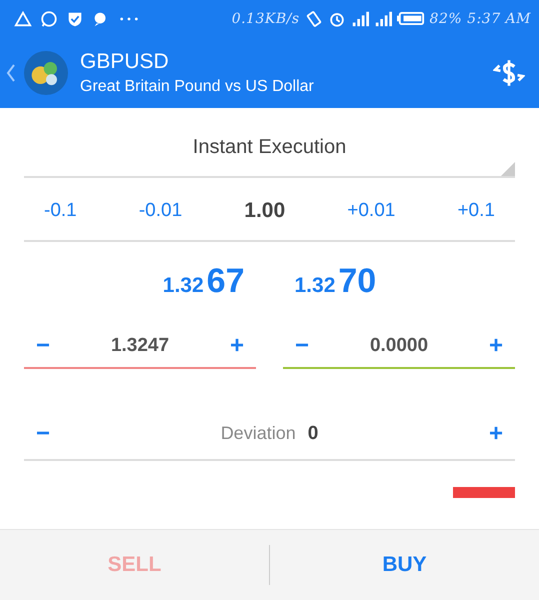  Describe the element at coordinates (197, 87) in the screenshot. I see `symbol-description: Great Britain Pound vs US Dollar` at that location.